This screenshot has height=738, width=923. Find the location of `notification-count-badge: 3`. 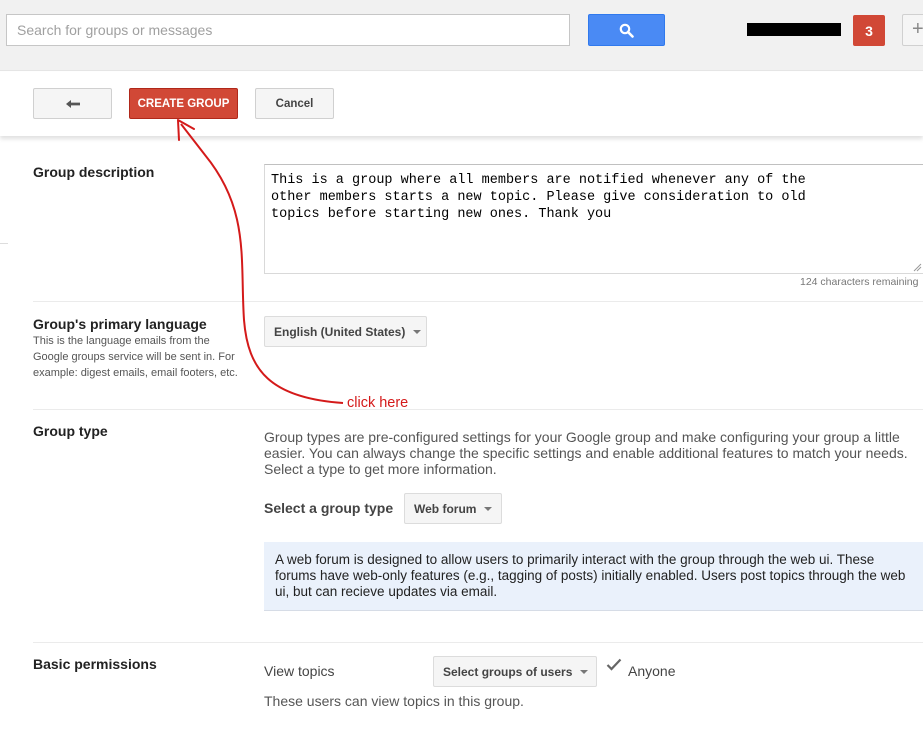

notification-count-badge: 3 is located at coordinates (869, 30).